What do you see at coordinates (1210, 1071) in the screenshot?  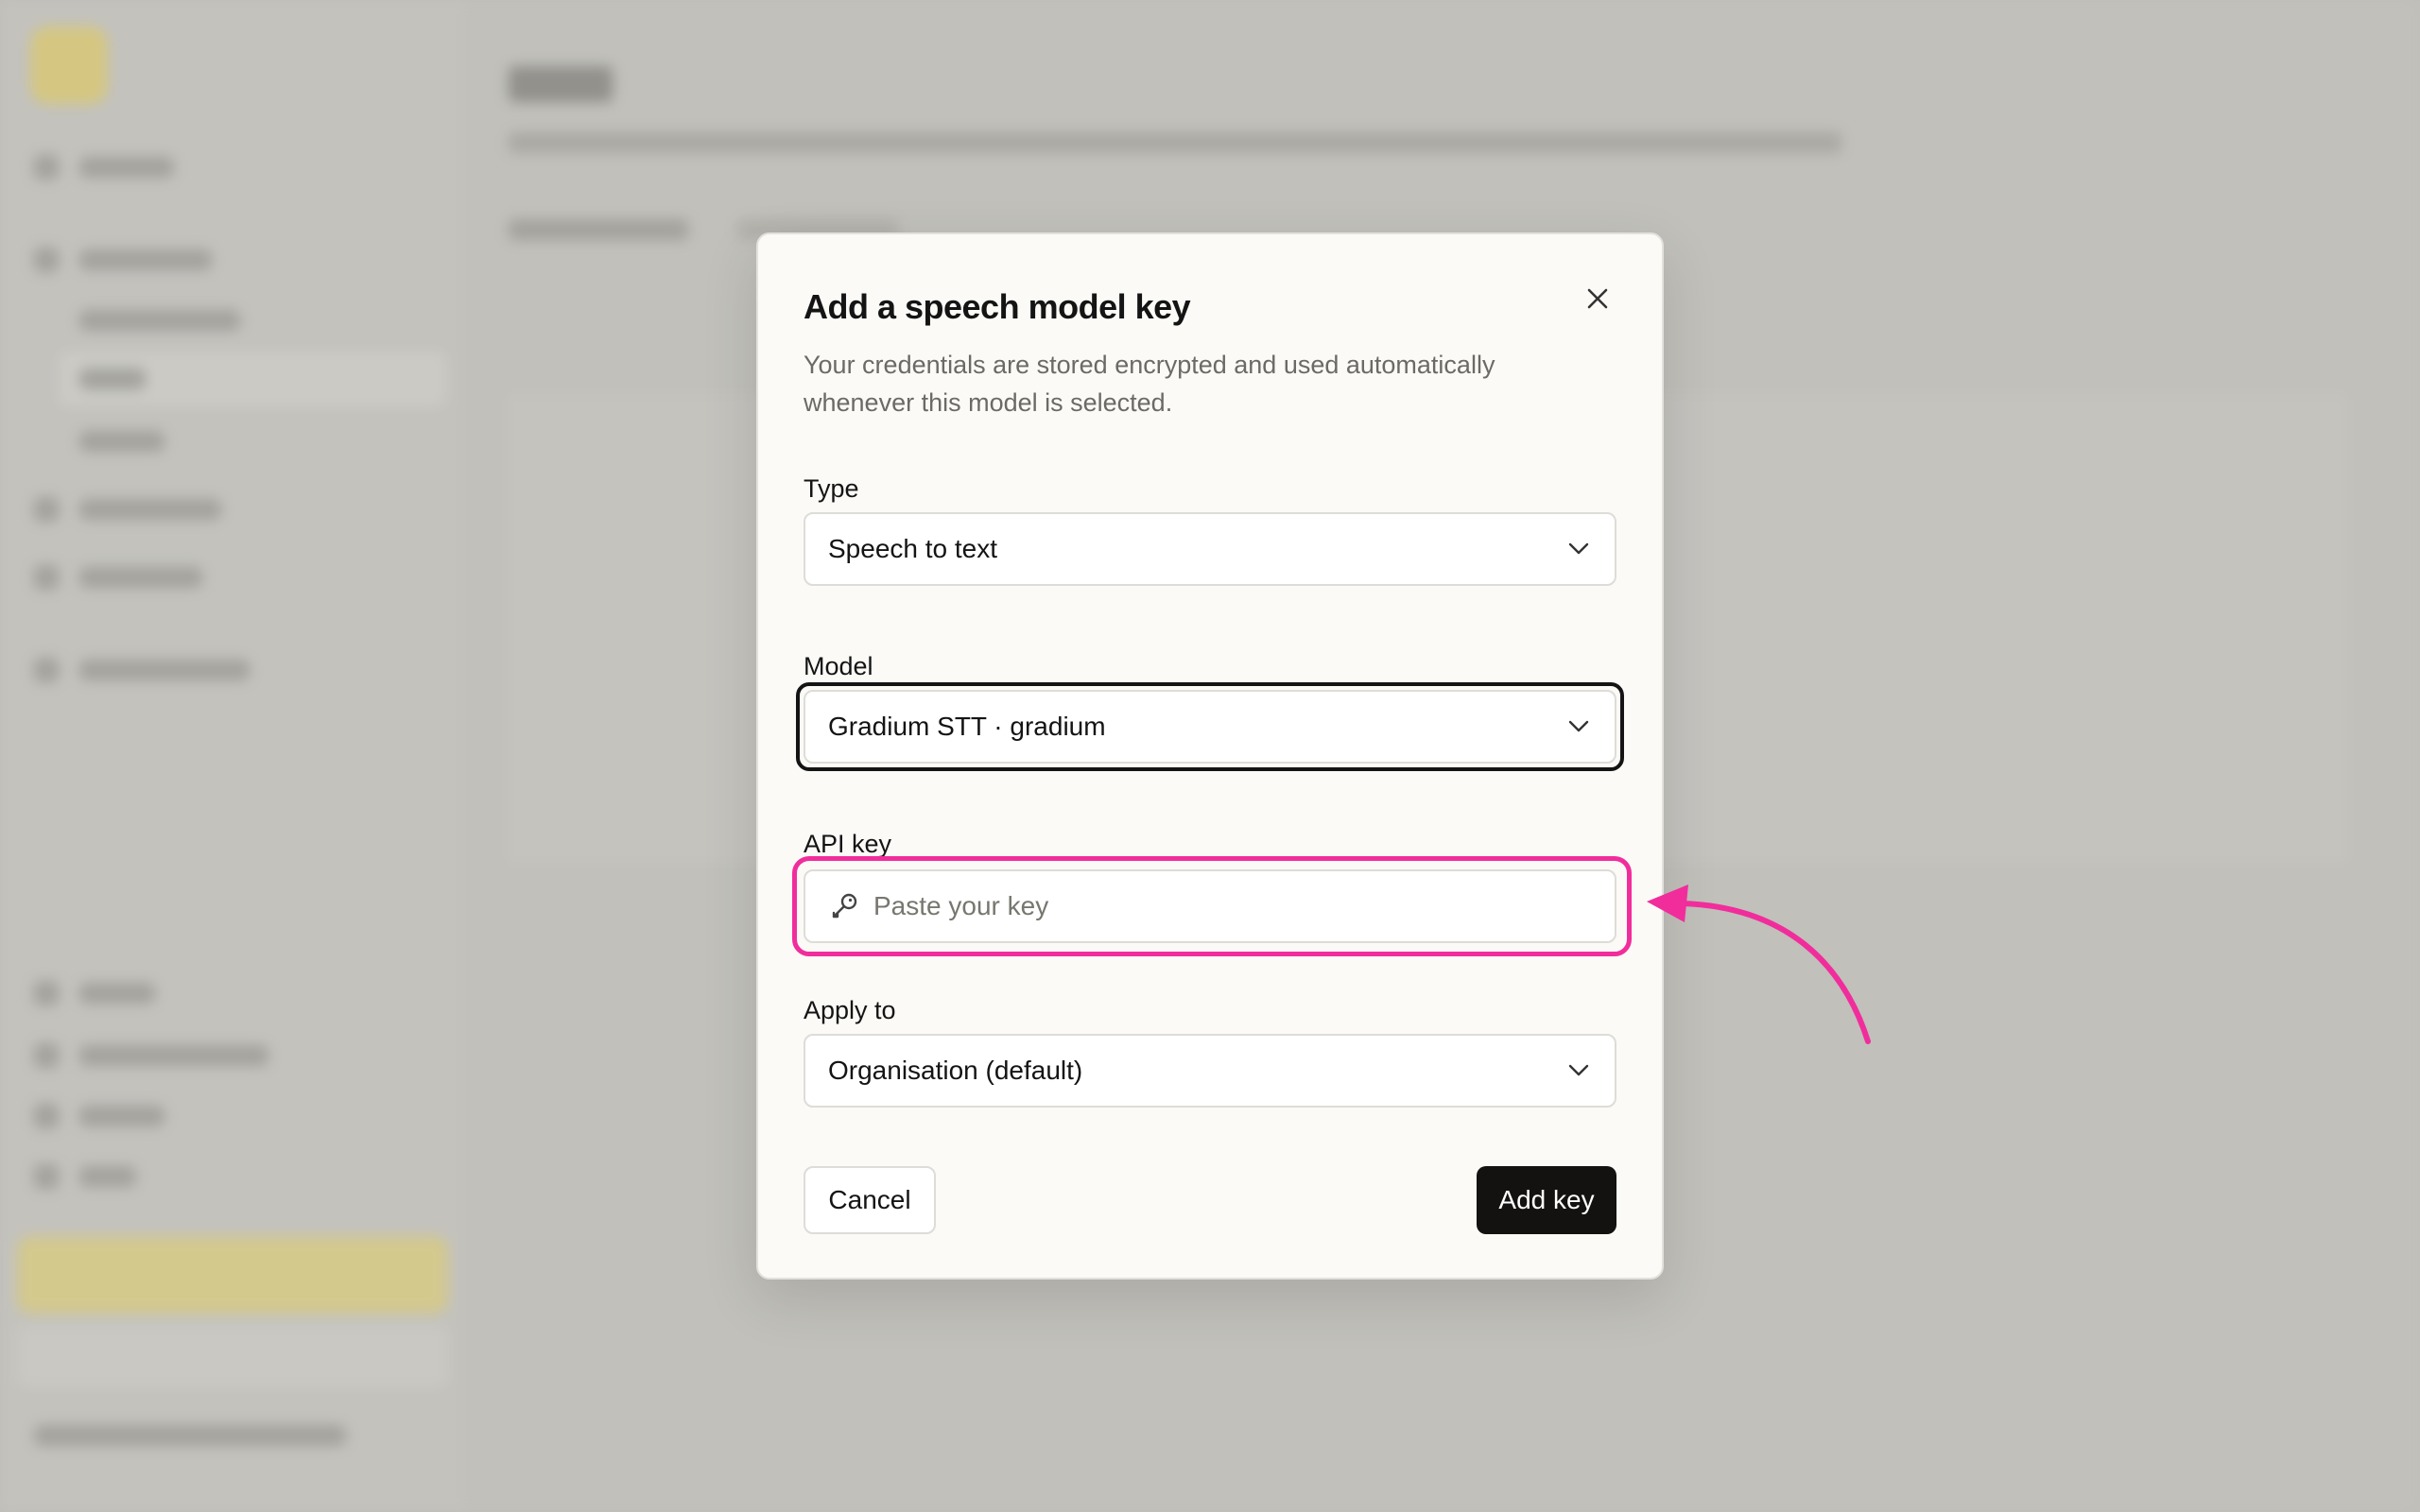 I see `apply-to-select: Organisation (default)` at bounding box center [1210, 1071].